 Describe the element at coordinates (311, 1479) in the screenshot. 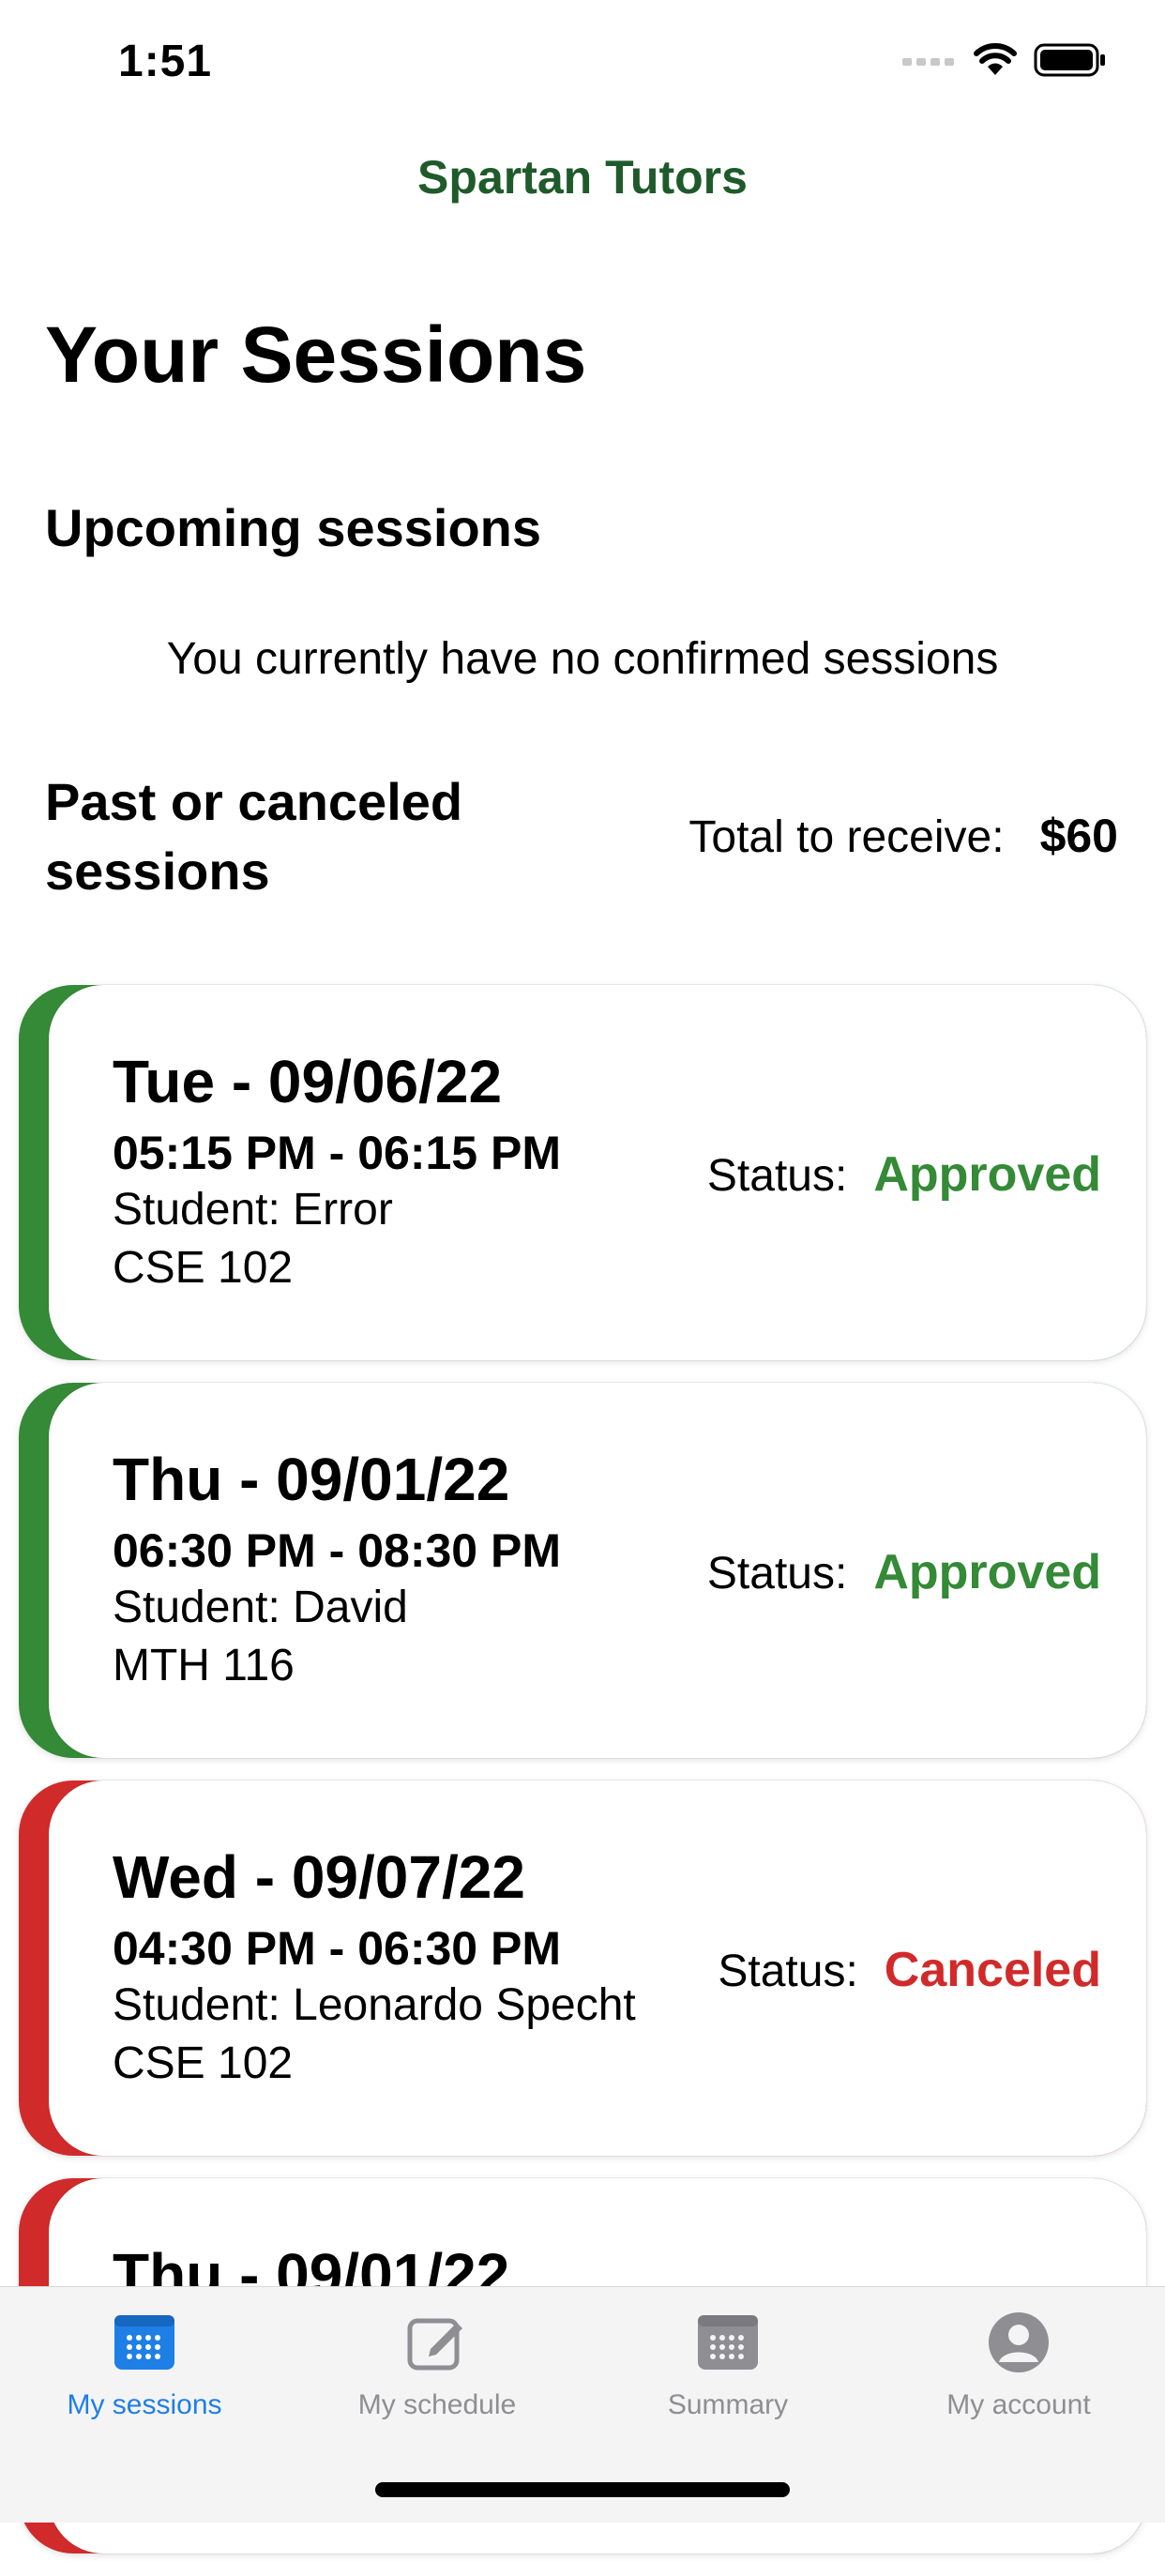

I see `session-date: Thu - 09/01/22` at that location.